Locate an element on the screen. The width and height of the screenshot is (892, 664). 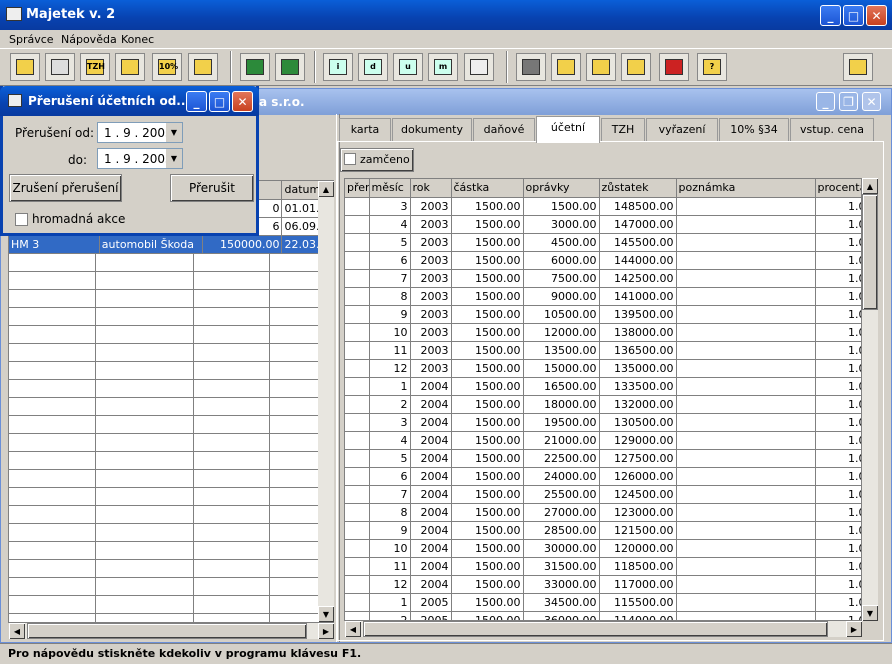
table-row: 820041500.0027000.00123000.00 1.00 is located at coordinates (603, 512).